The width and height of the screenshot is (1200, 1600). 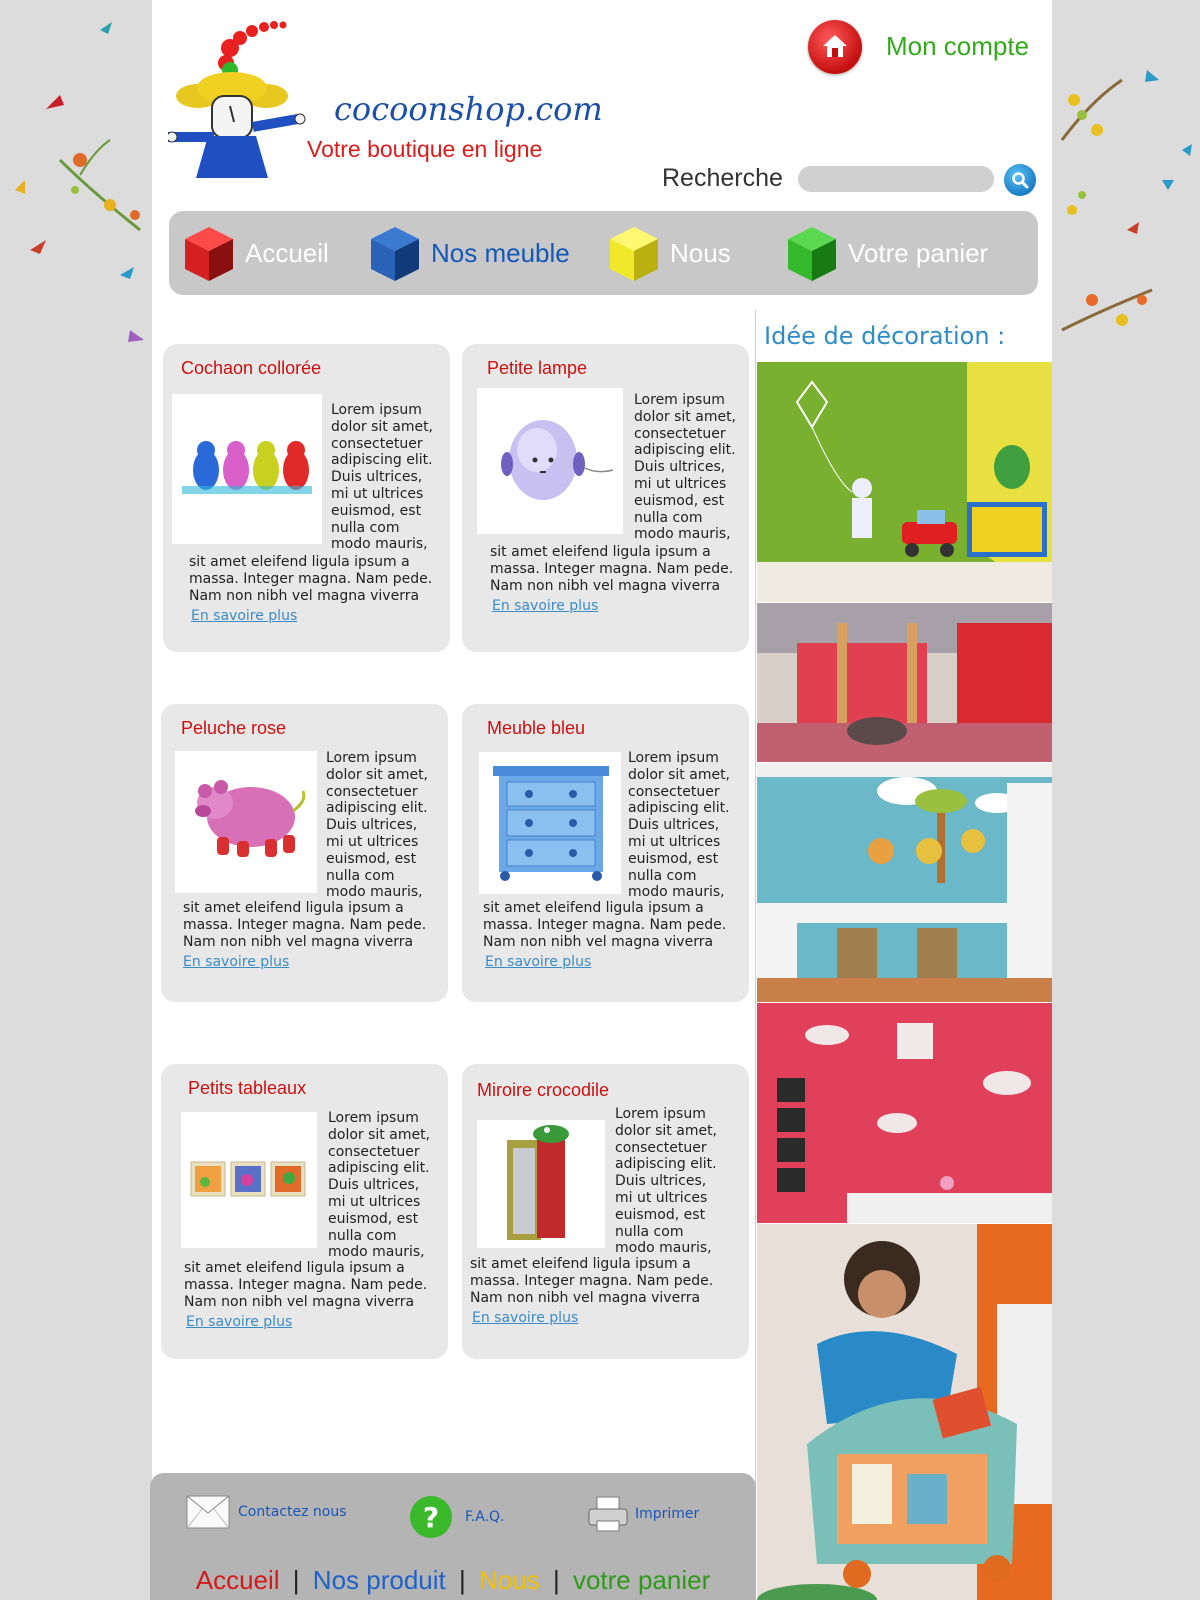 What do you see at coordinates (233, 728) in the screenshot?
I see `product-title: Peluche rose` at bounding box center [233, 728].